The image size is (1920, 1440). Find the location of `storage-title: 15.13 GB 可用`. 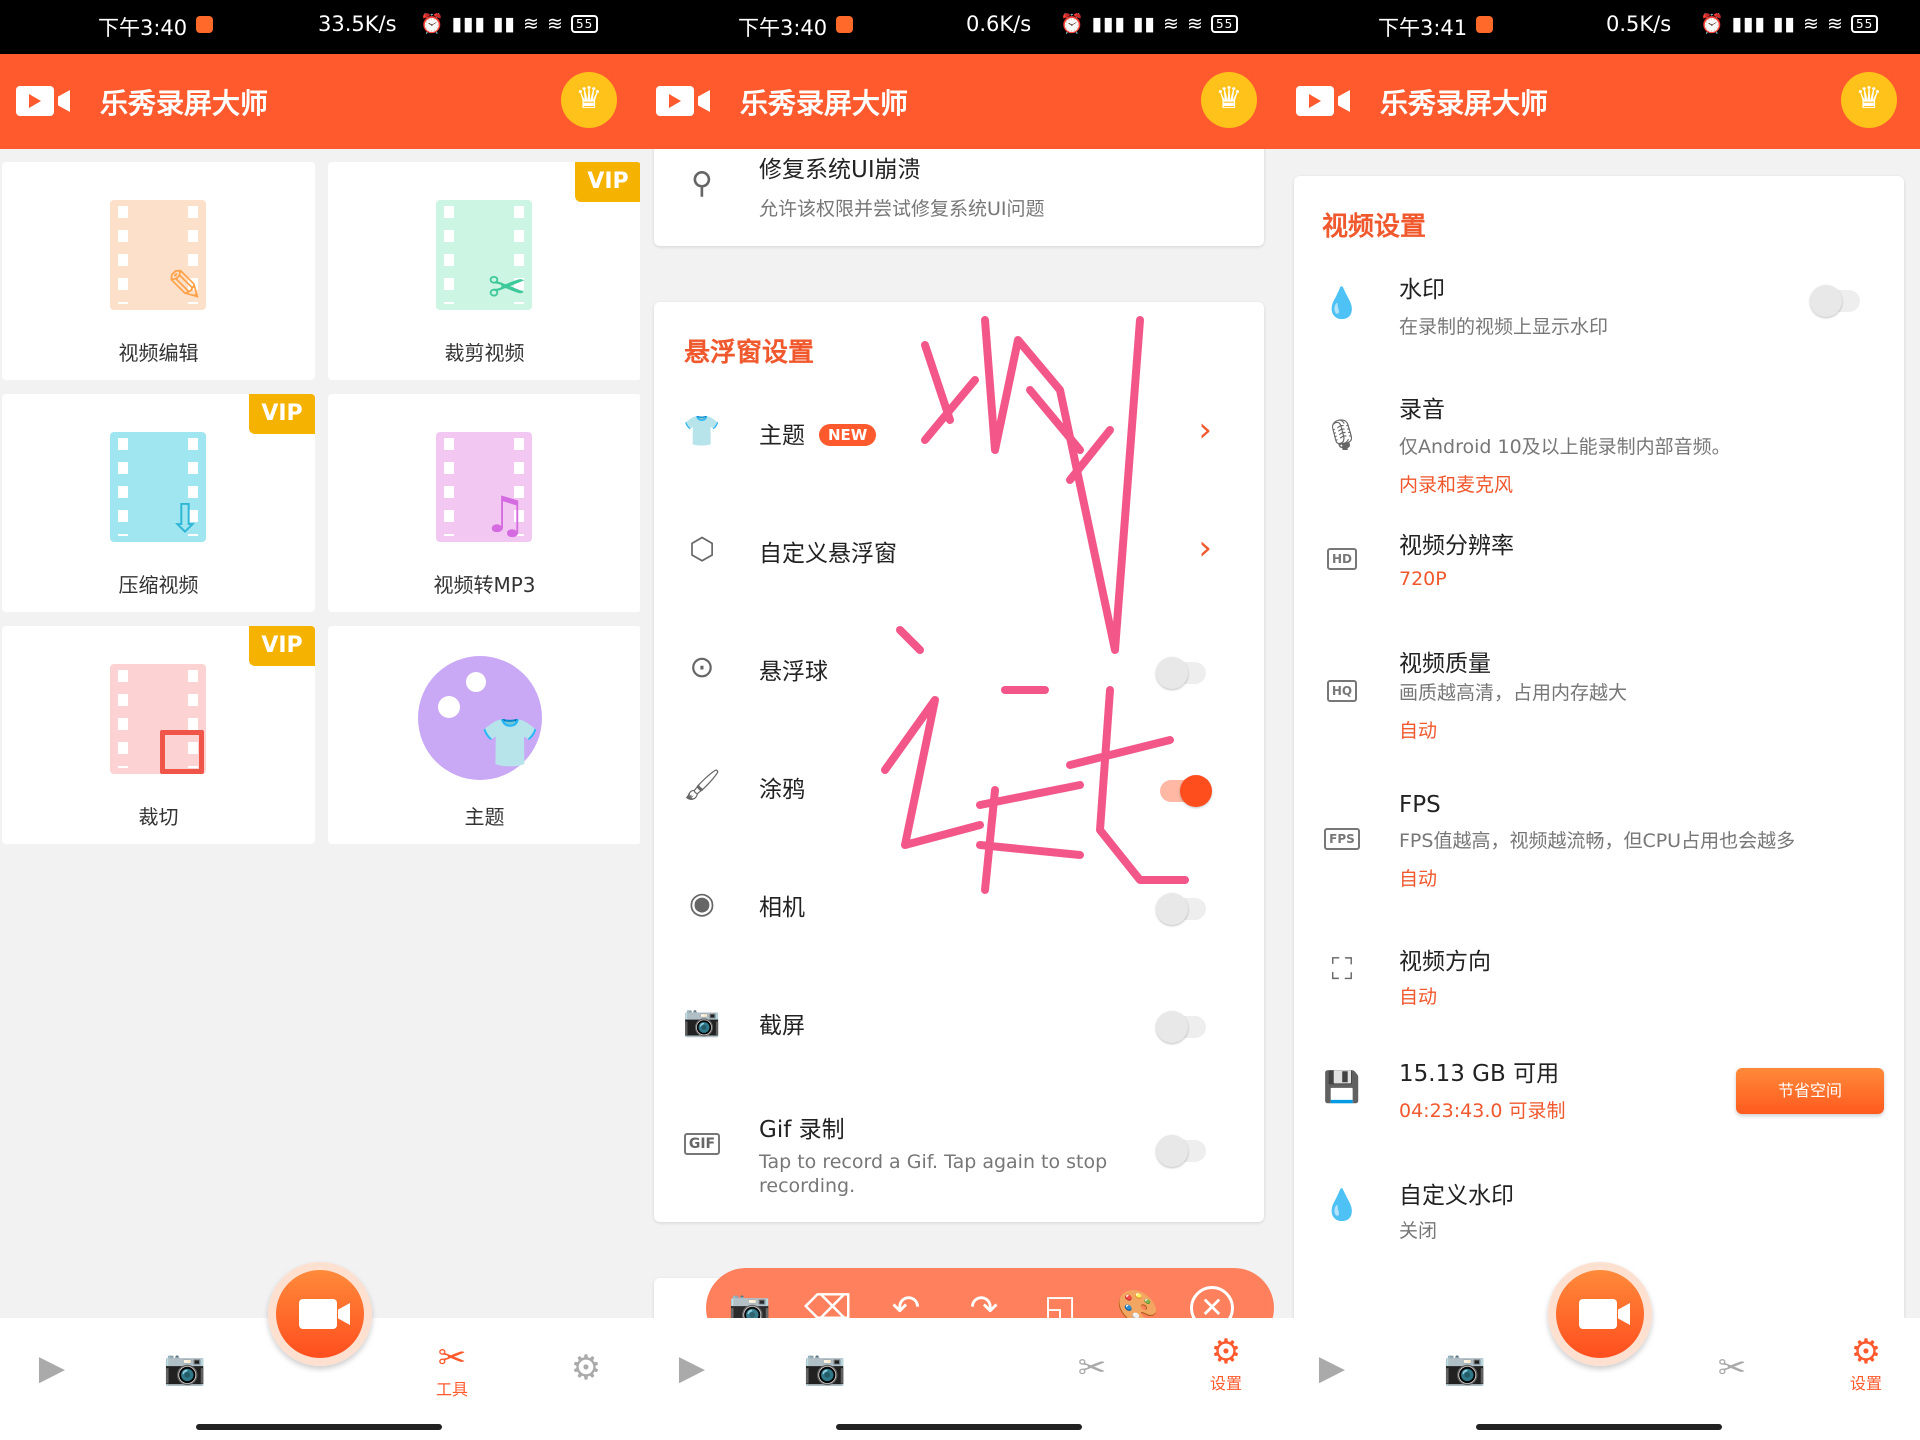

storage-title: 15.13 GB 可用 is located at coordinates (1479, 1074).